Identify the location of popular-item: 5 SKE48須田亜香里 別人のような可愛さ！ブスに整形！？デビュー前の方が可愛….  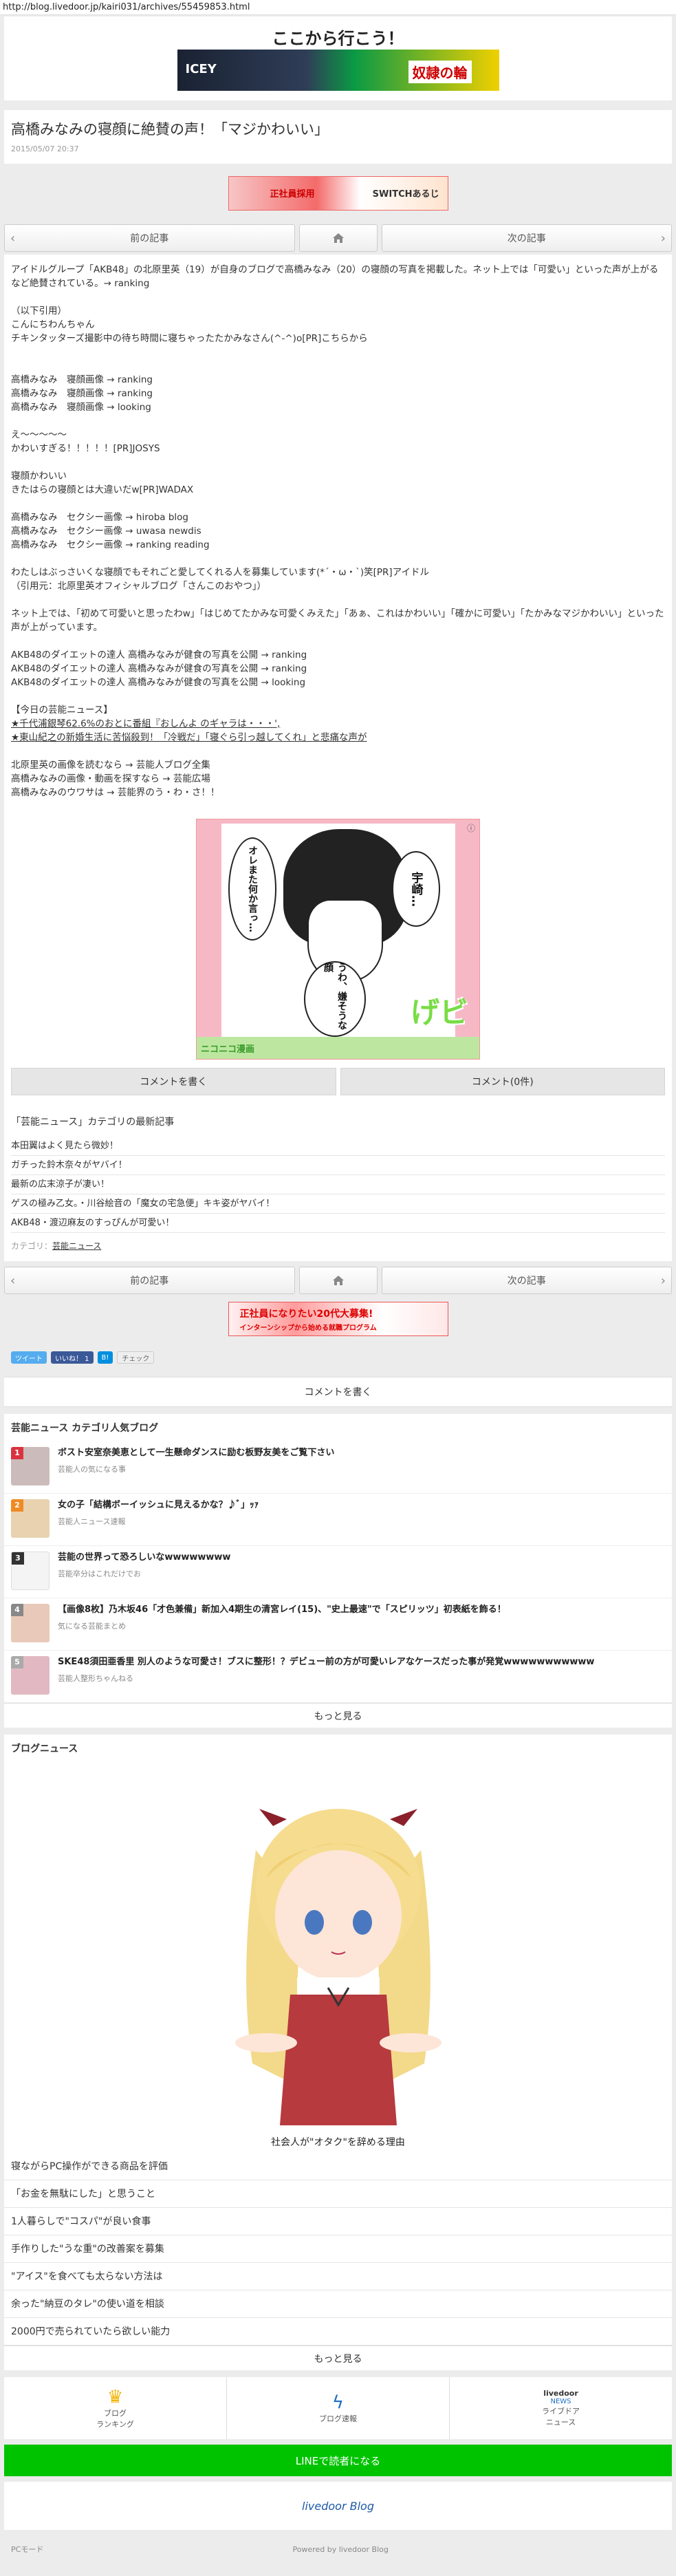
(338, 1677).